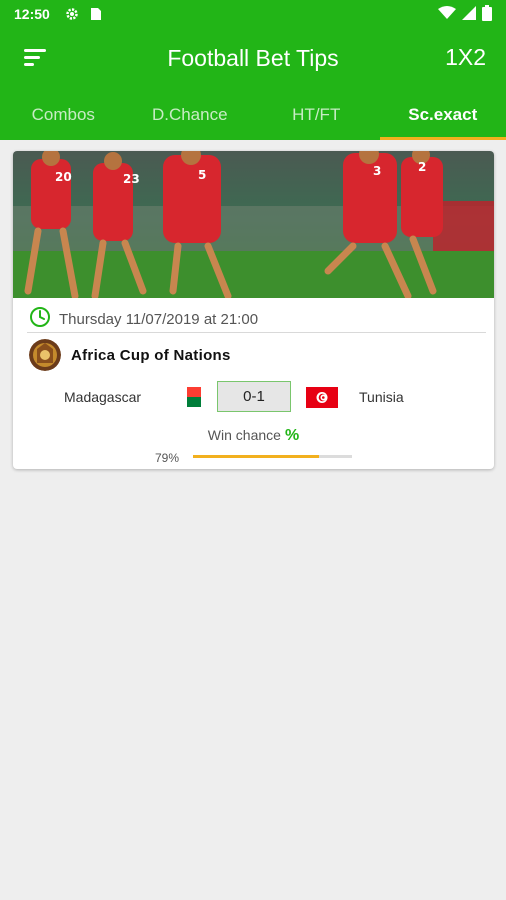 This screenshot has height=900, width=506. Describe the element at coordinates (316, 115) in the screenshot. I see `tab-ht-ft: HT/FT` at that location.